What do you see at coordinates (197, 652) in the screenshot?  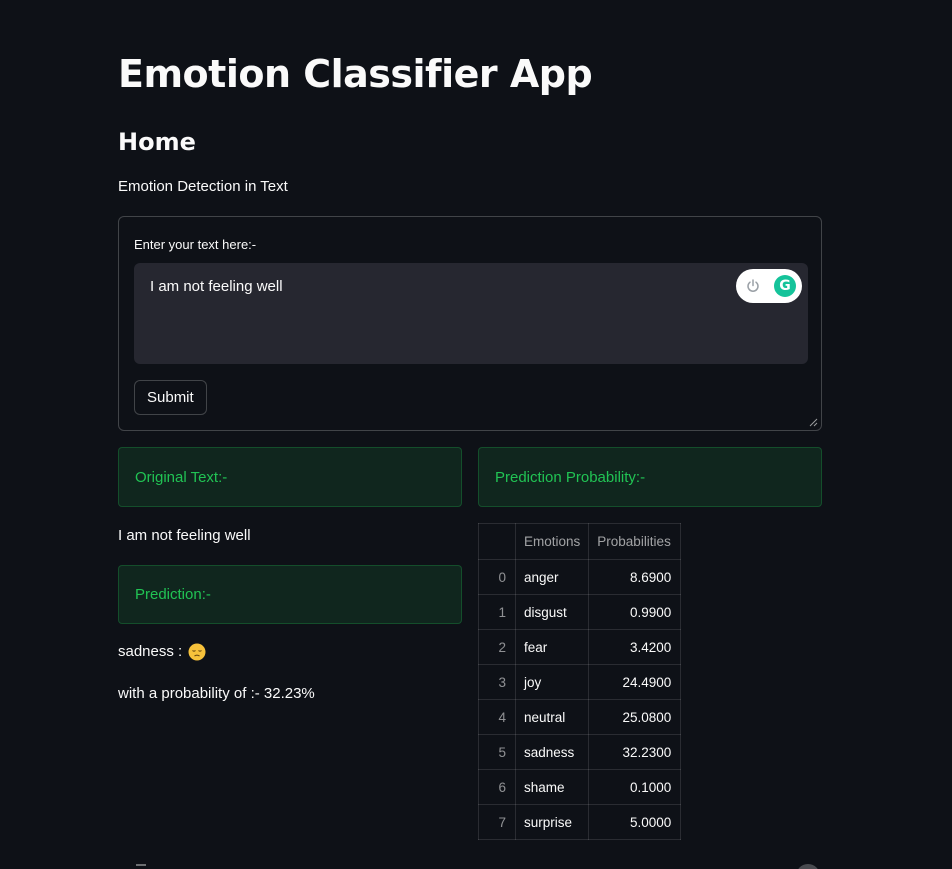 I see `disappointed-face-icon` at bounding box center [197, 652].